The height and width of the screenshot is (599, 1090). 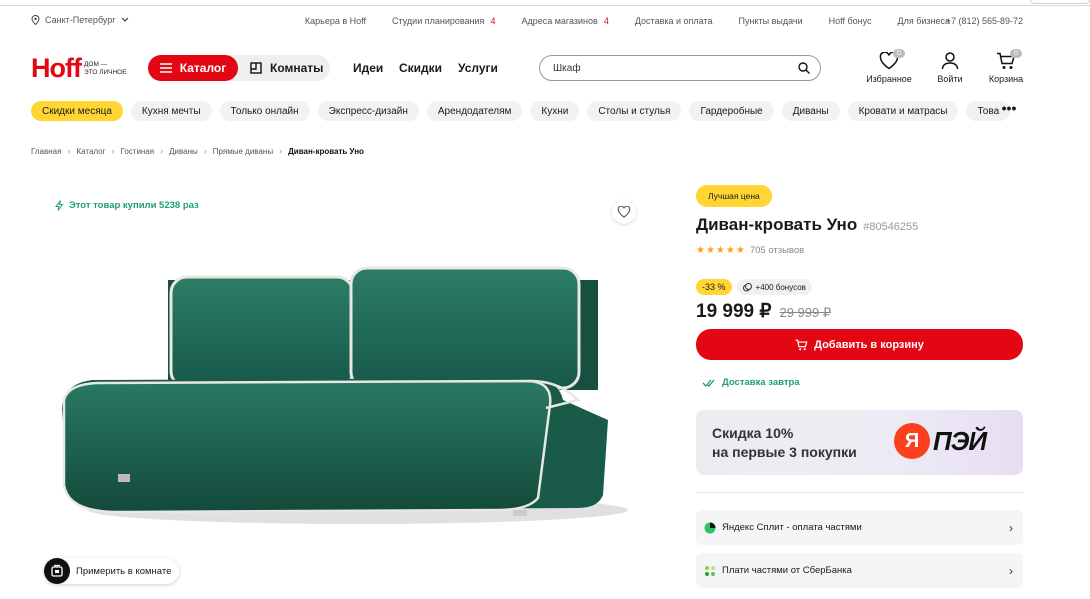 What do you see at coordinates (165, 68) in the screenshot?
I see `menu-icon` at bounding box center [165, 68].